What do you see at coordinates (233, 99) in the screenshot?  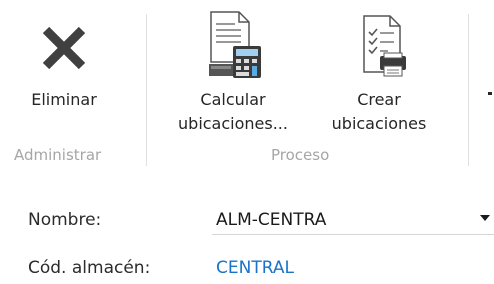 I see `calculate-bins-label-line1: Calcular` at bounding box center [233, 99].